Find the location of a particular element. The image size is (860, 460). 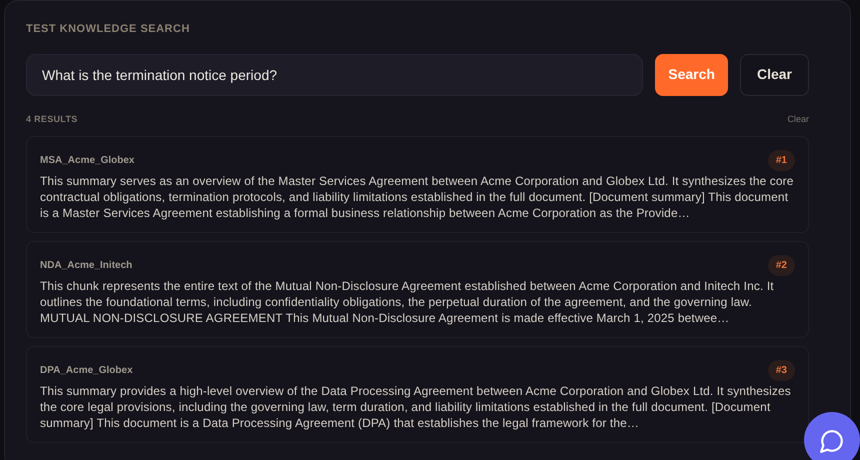

chat-button is located at coordinates (832, 436).